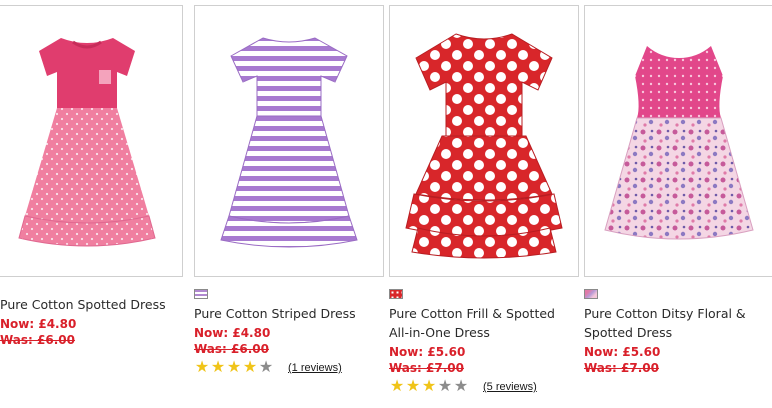 The width and height of the screenshot is (772, 408). Describe the element at coordinates (472, 313) in the screenshot. I see `product-name-line: Pure Cotton Frill & Spotted` at that location.